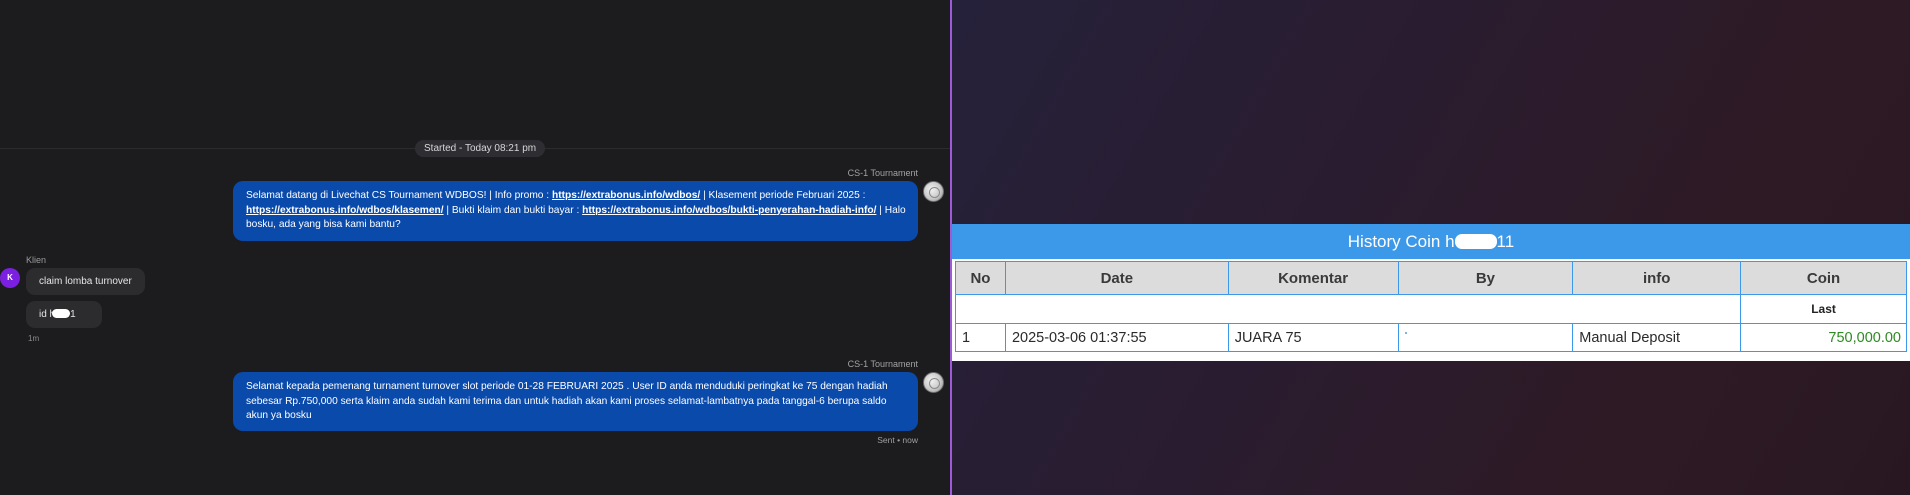 This screenshot has width=1910, height=495. I want to click on client-message-bubble: id h1, so click(64, 314).